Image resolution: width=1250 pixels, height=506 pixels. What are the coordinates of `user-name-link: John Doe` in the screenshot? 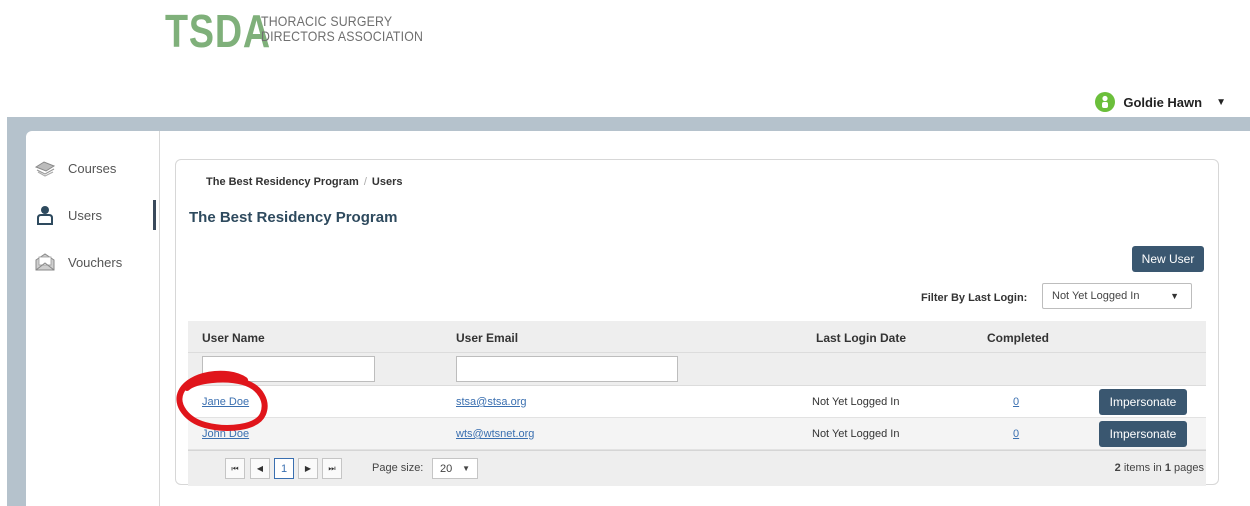 It's located at (225, 434).